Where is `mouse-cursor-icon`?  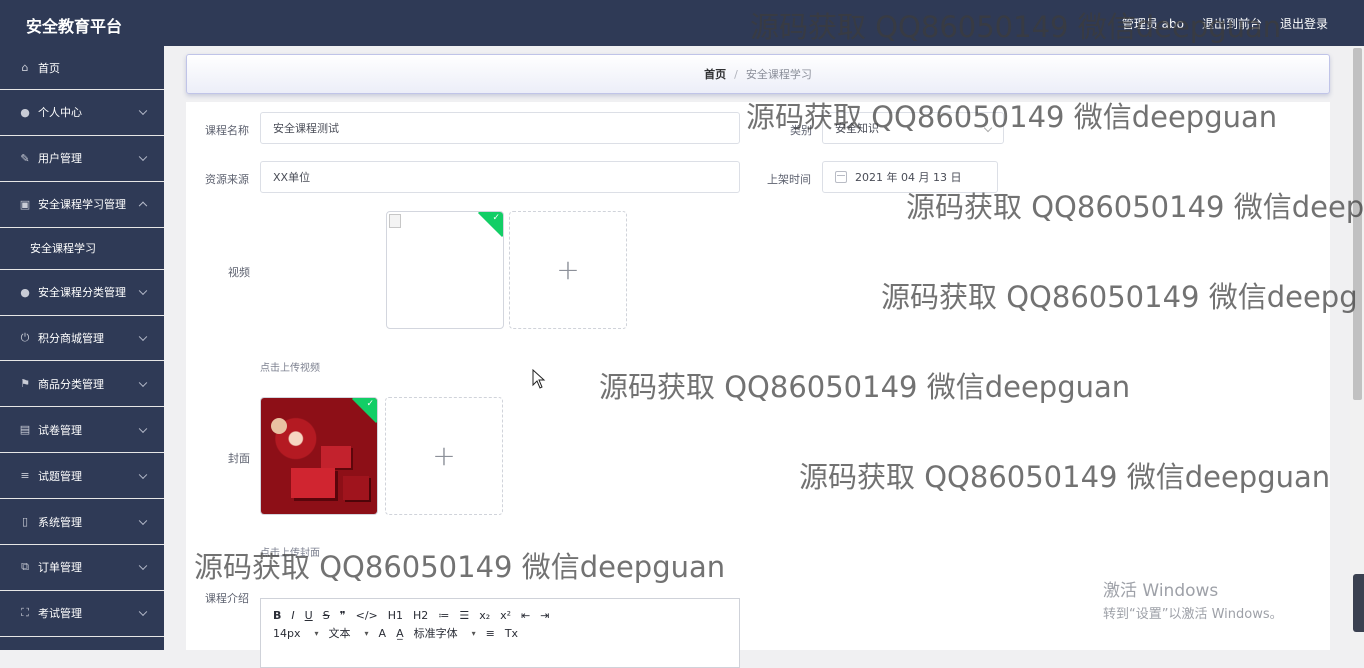 mouse-cursor-icon is located at coordinates (539, 379).